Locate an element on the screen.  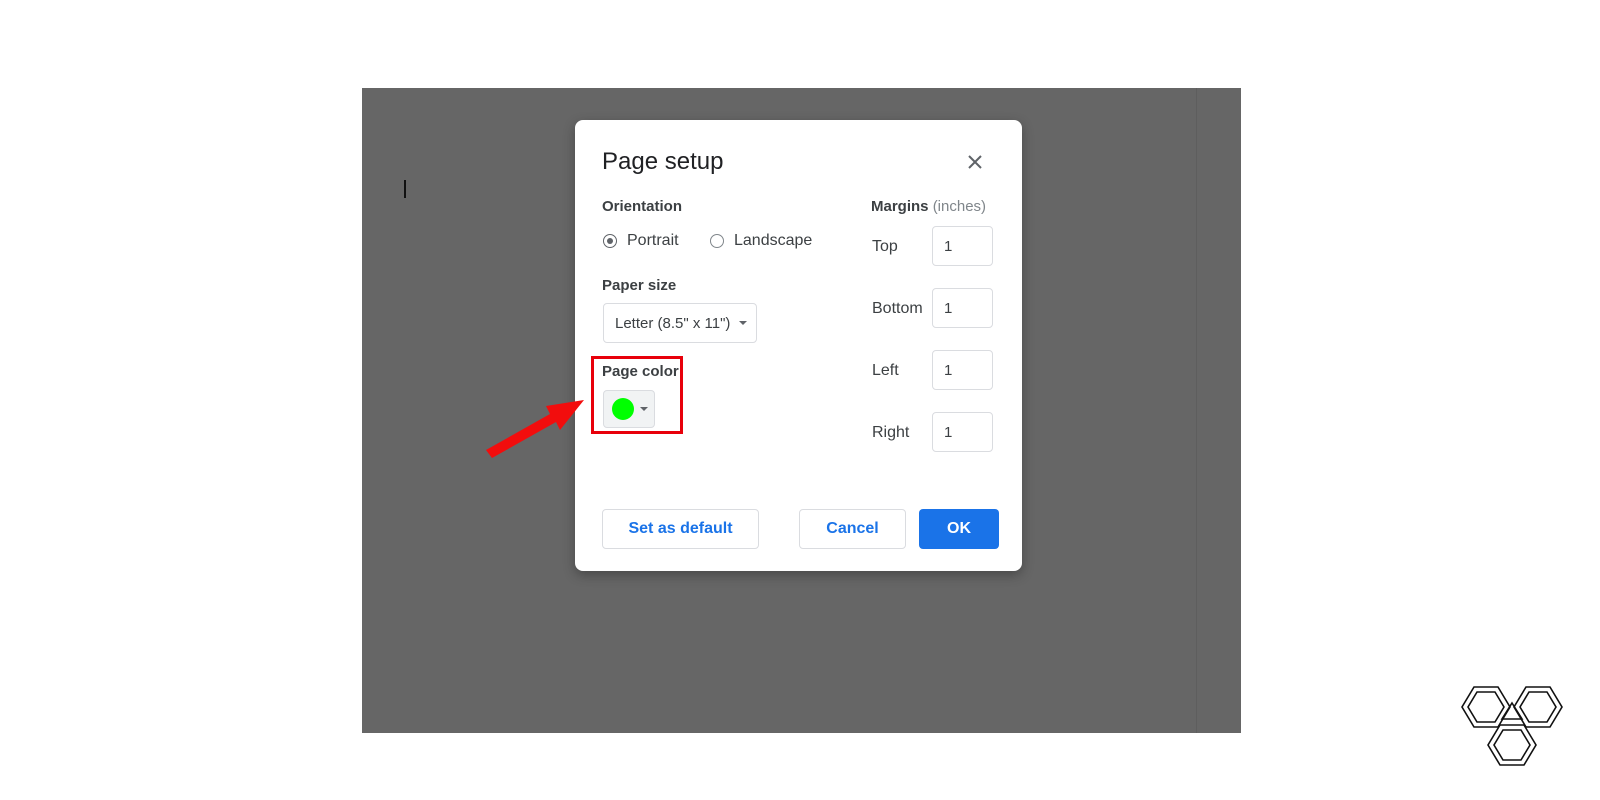
margin-left-input is located at coordinates (962, 370).